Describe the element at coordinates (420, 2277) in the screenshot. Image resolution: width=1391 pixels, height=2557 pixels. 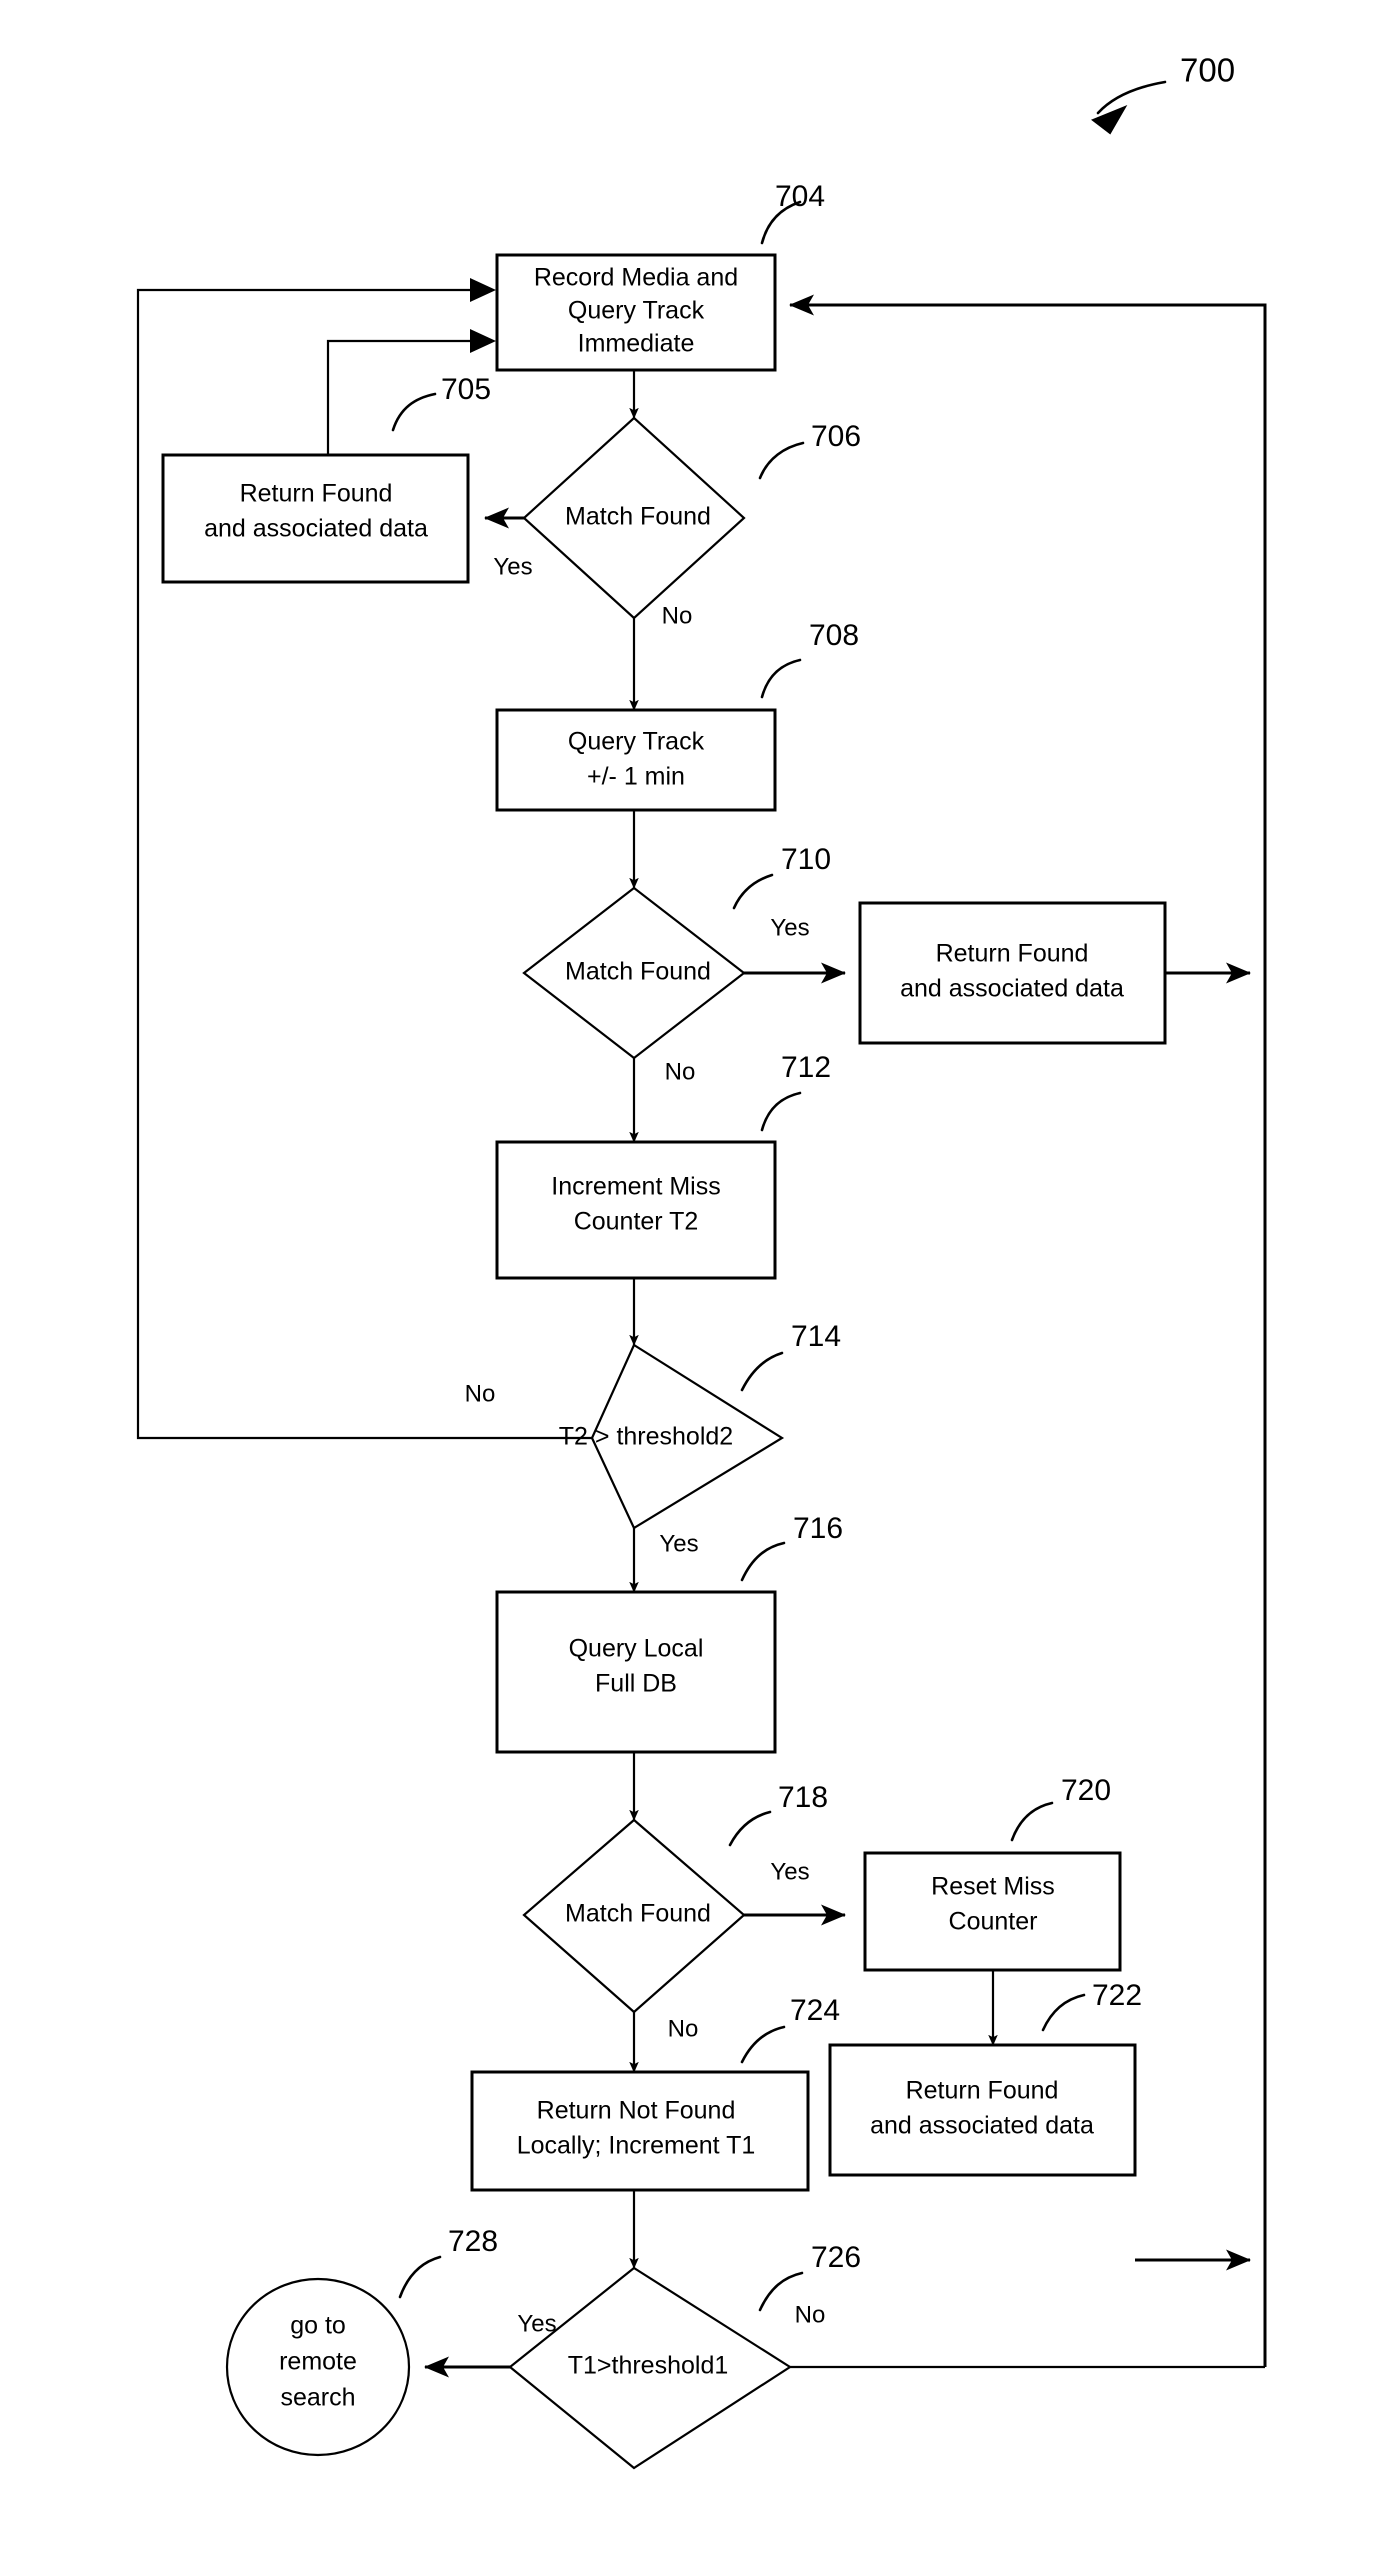
I see `node-728-ref-leader` at that location.